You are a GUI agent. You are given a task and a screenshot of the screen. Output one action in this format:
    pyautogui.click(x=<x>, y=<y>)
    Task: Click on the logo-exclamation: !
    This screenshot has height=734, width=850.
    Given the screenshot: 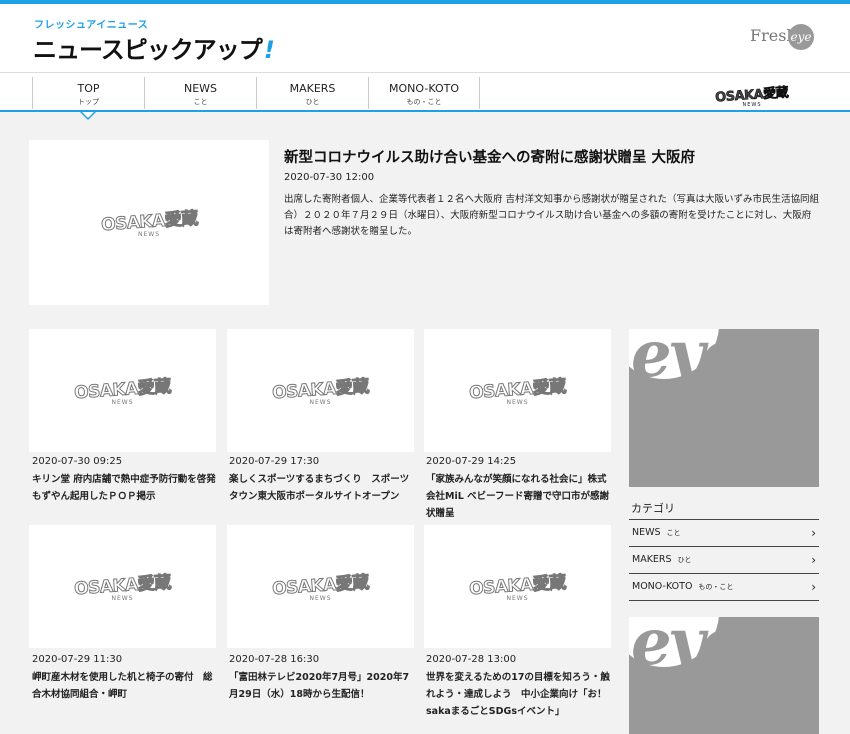 What is the action you would take?
    pyautogui.click(x=269, y=50)
    